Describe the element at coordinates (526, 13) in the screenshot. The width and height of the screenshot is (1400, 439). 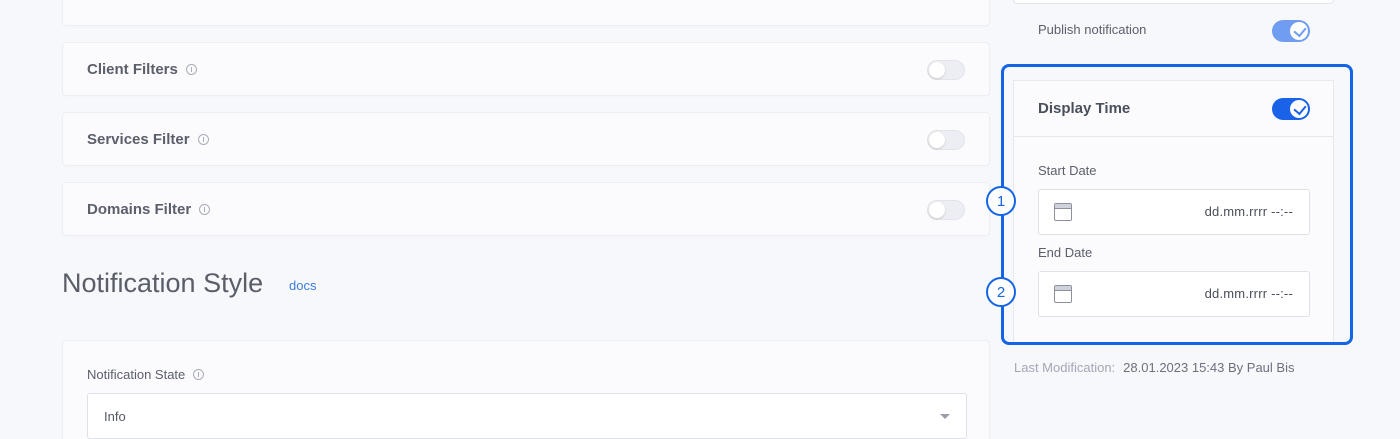
I see `top-card-partial` at that location.